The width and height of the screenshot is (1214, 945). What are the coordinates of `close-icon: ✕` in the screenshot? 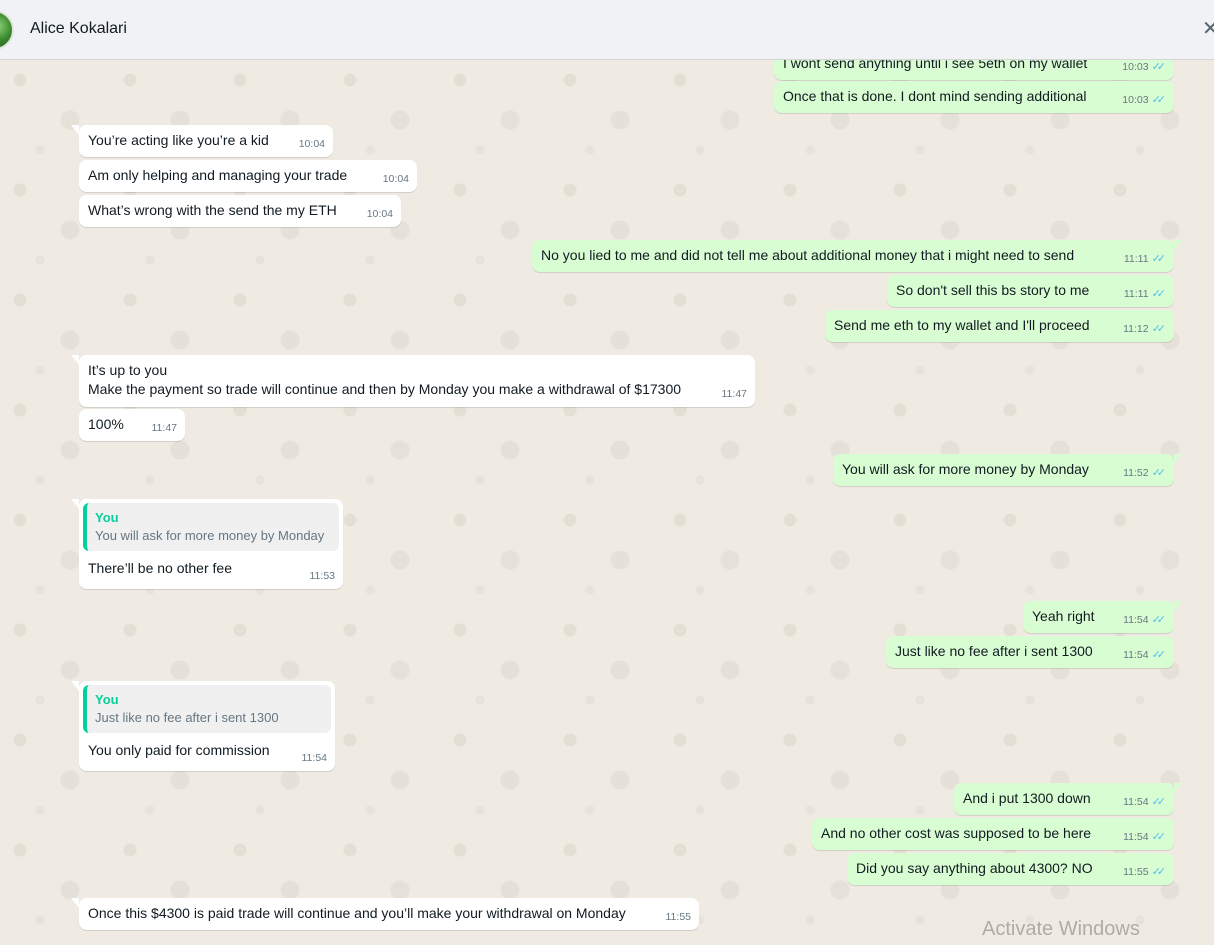 It's located at (1208, 29).